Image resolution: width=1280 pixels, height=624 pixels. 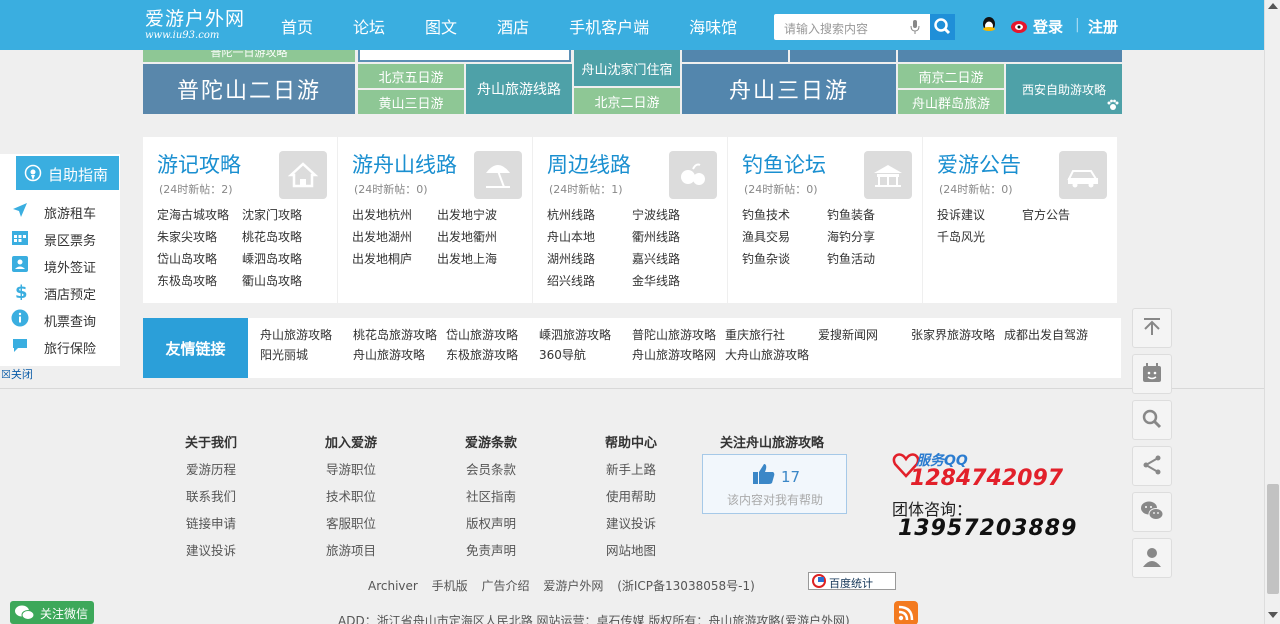 I want to click on card-title: 钓鱼论坛, so click(x=784, y=164).